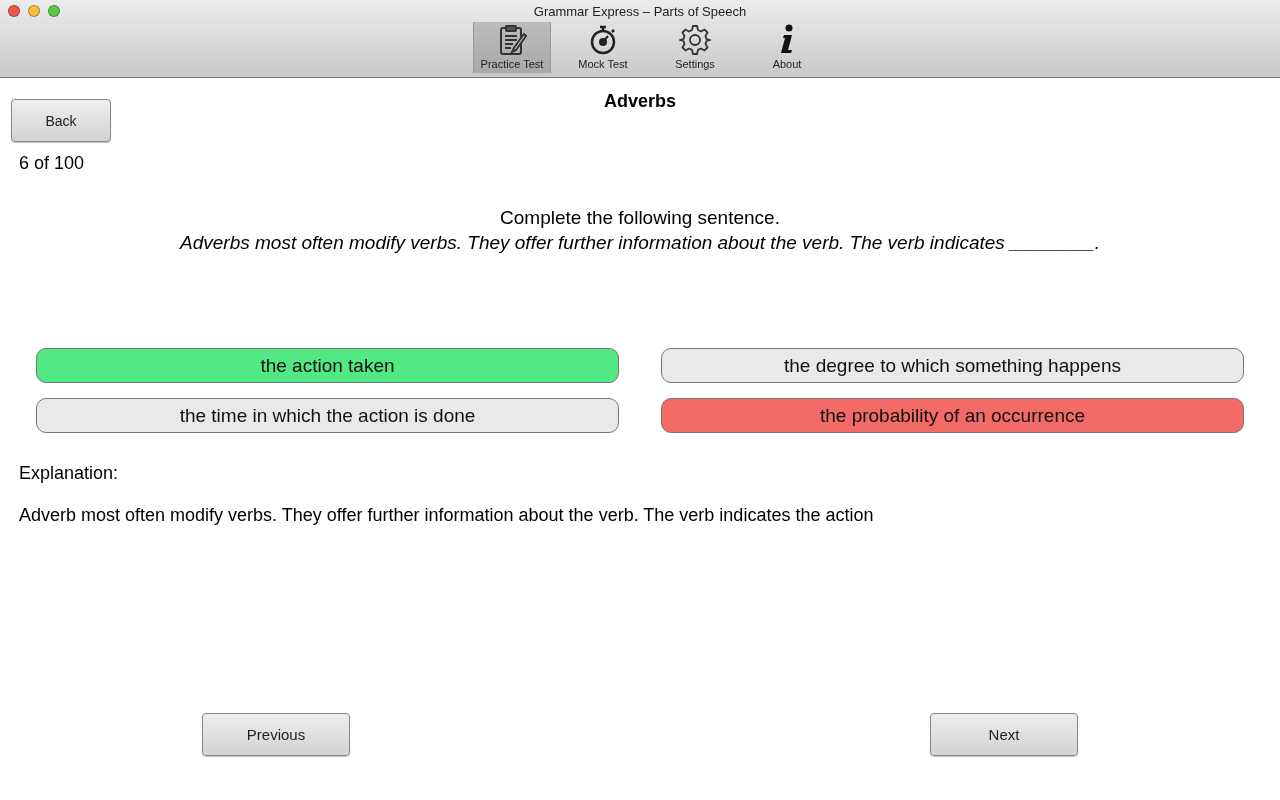 The height and width of the screenshot is (800, 1280). I want to click on question-sentence: Adverbs most often modify verbs. They offer further information about the verb. The verb indicates ________., so click(640, 243).